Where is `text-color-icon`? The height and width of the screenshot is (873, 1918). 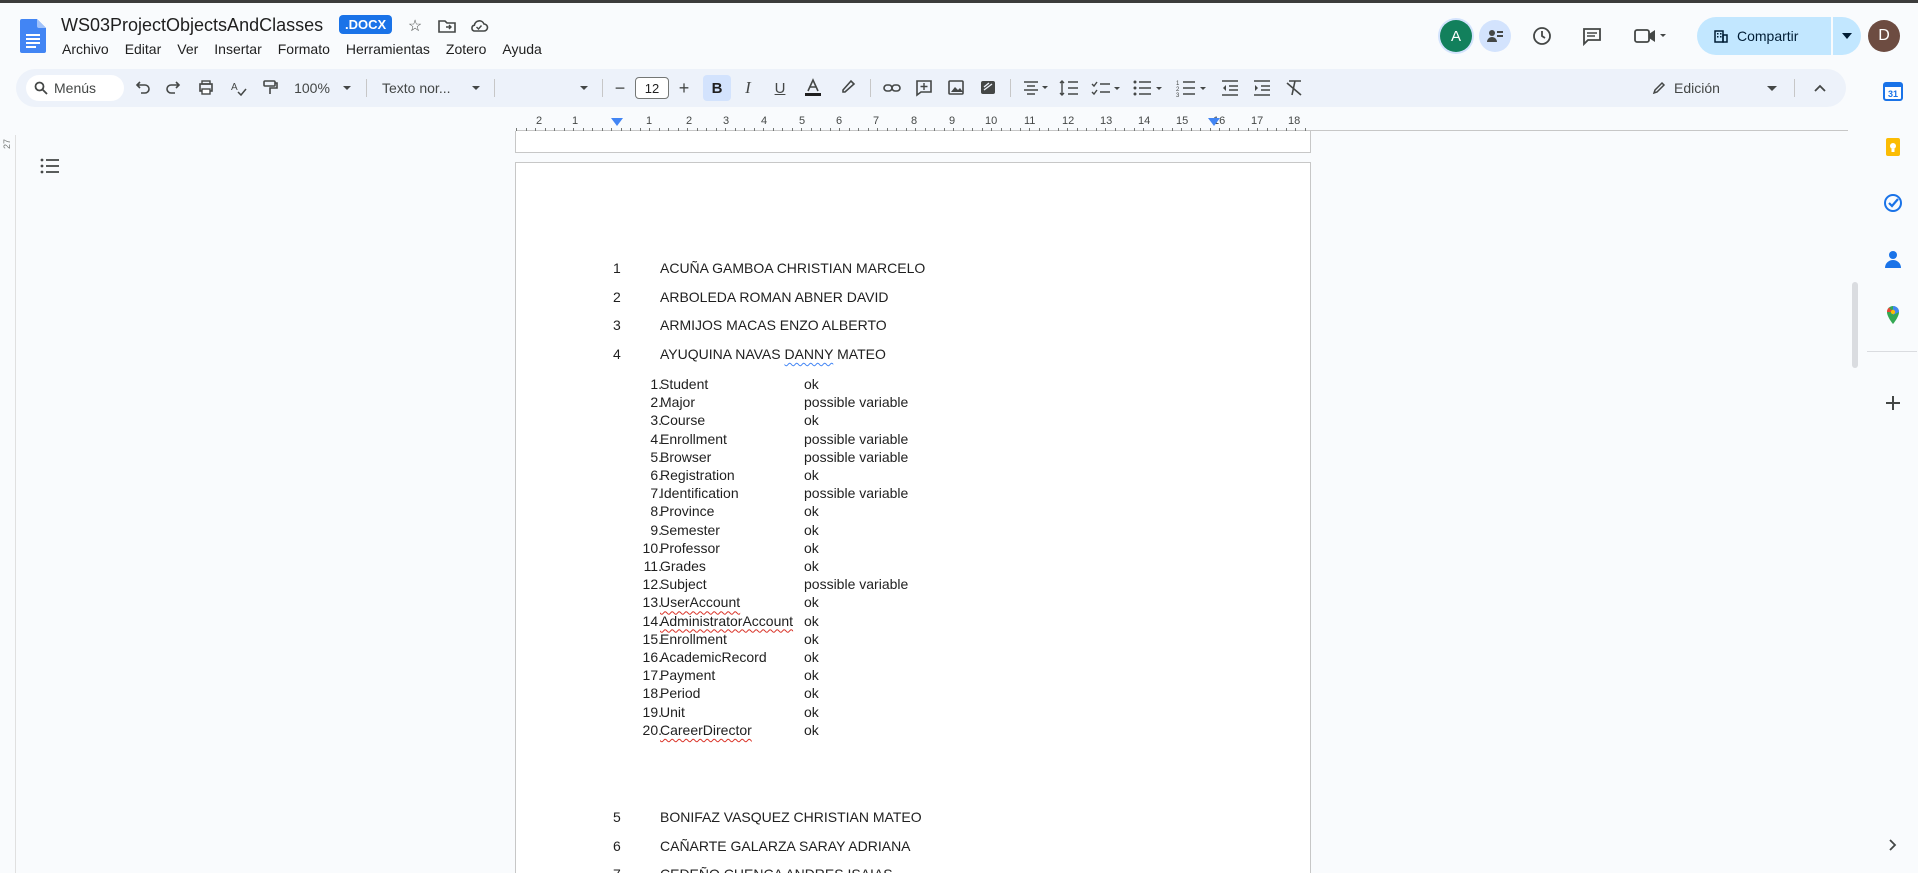
text-color-icon is located at coordinates (813, 88).